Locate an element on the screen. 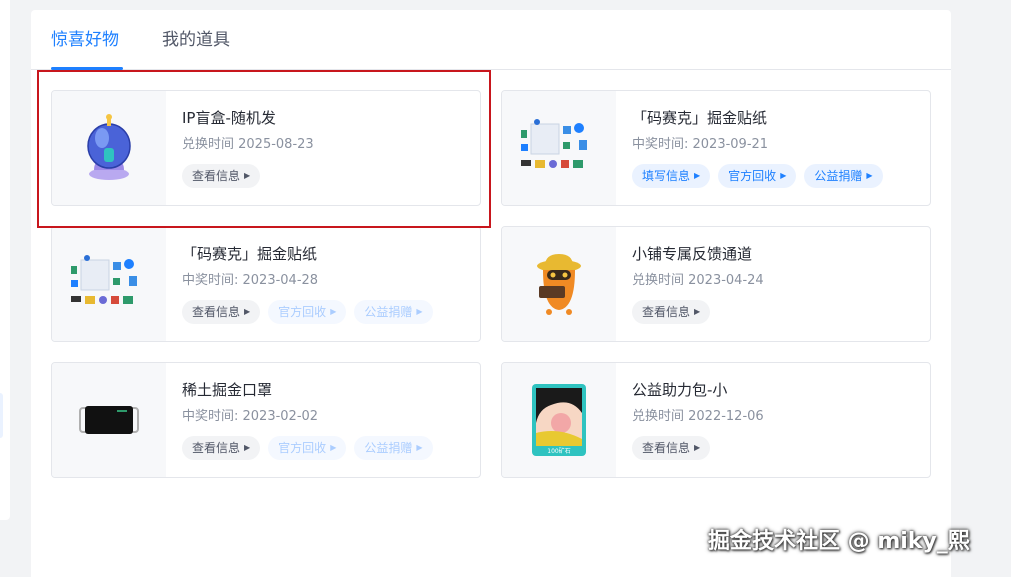  prize-title: 公益助力包-小 is located at coordinates (680, 390).